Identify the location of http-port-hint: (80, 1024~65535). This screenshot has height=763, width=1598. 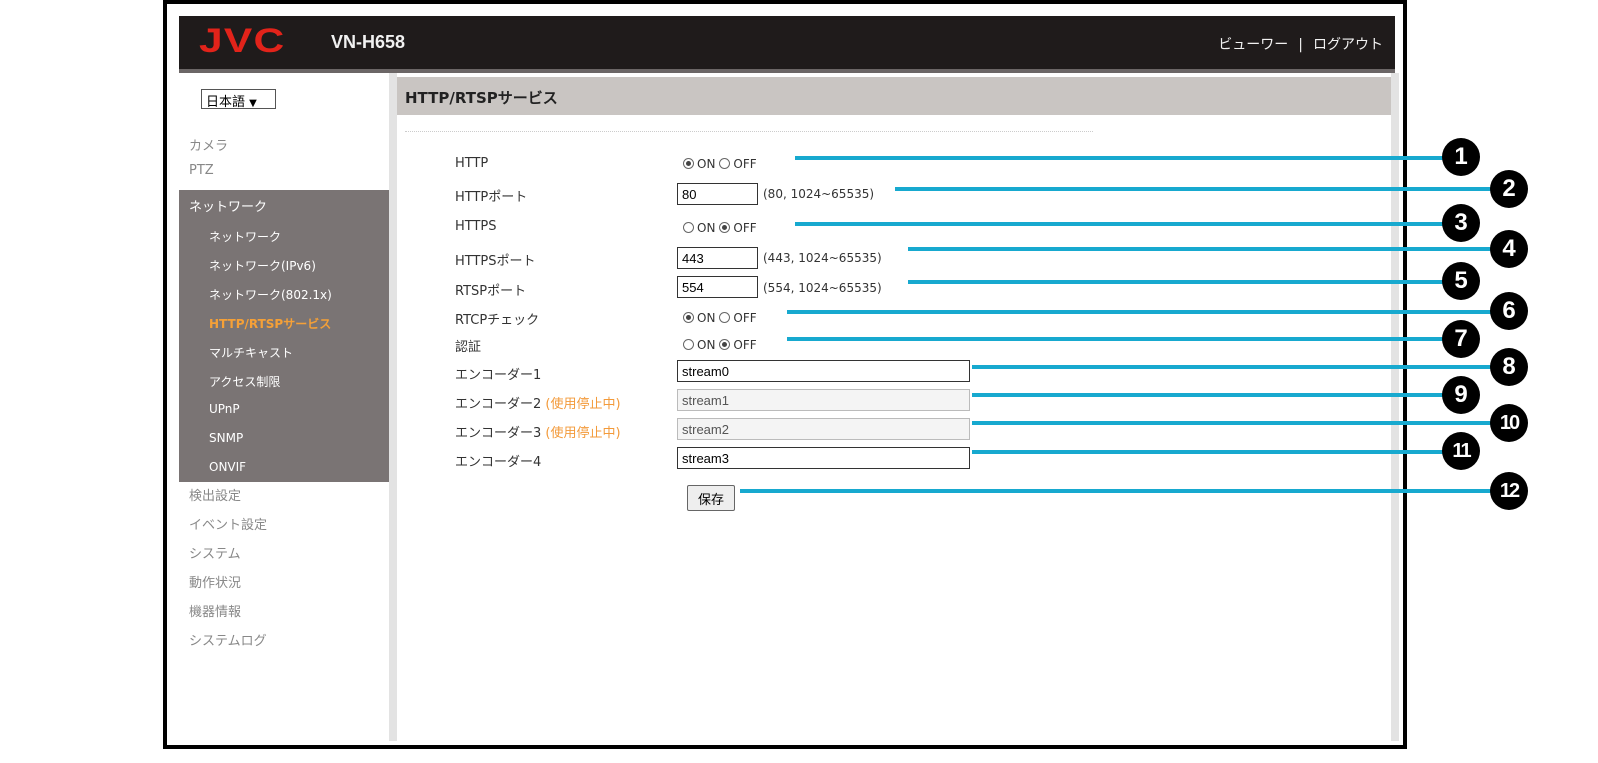
(819, 194).